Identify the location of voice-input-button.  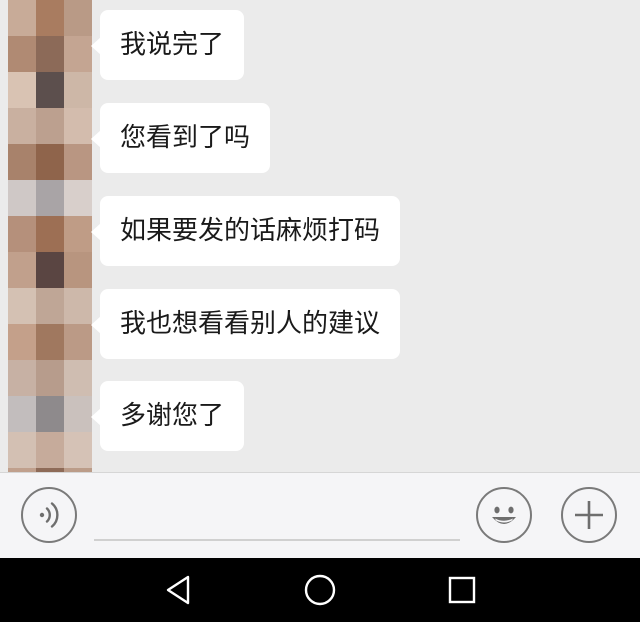
(49, 515).